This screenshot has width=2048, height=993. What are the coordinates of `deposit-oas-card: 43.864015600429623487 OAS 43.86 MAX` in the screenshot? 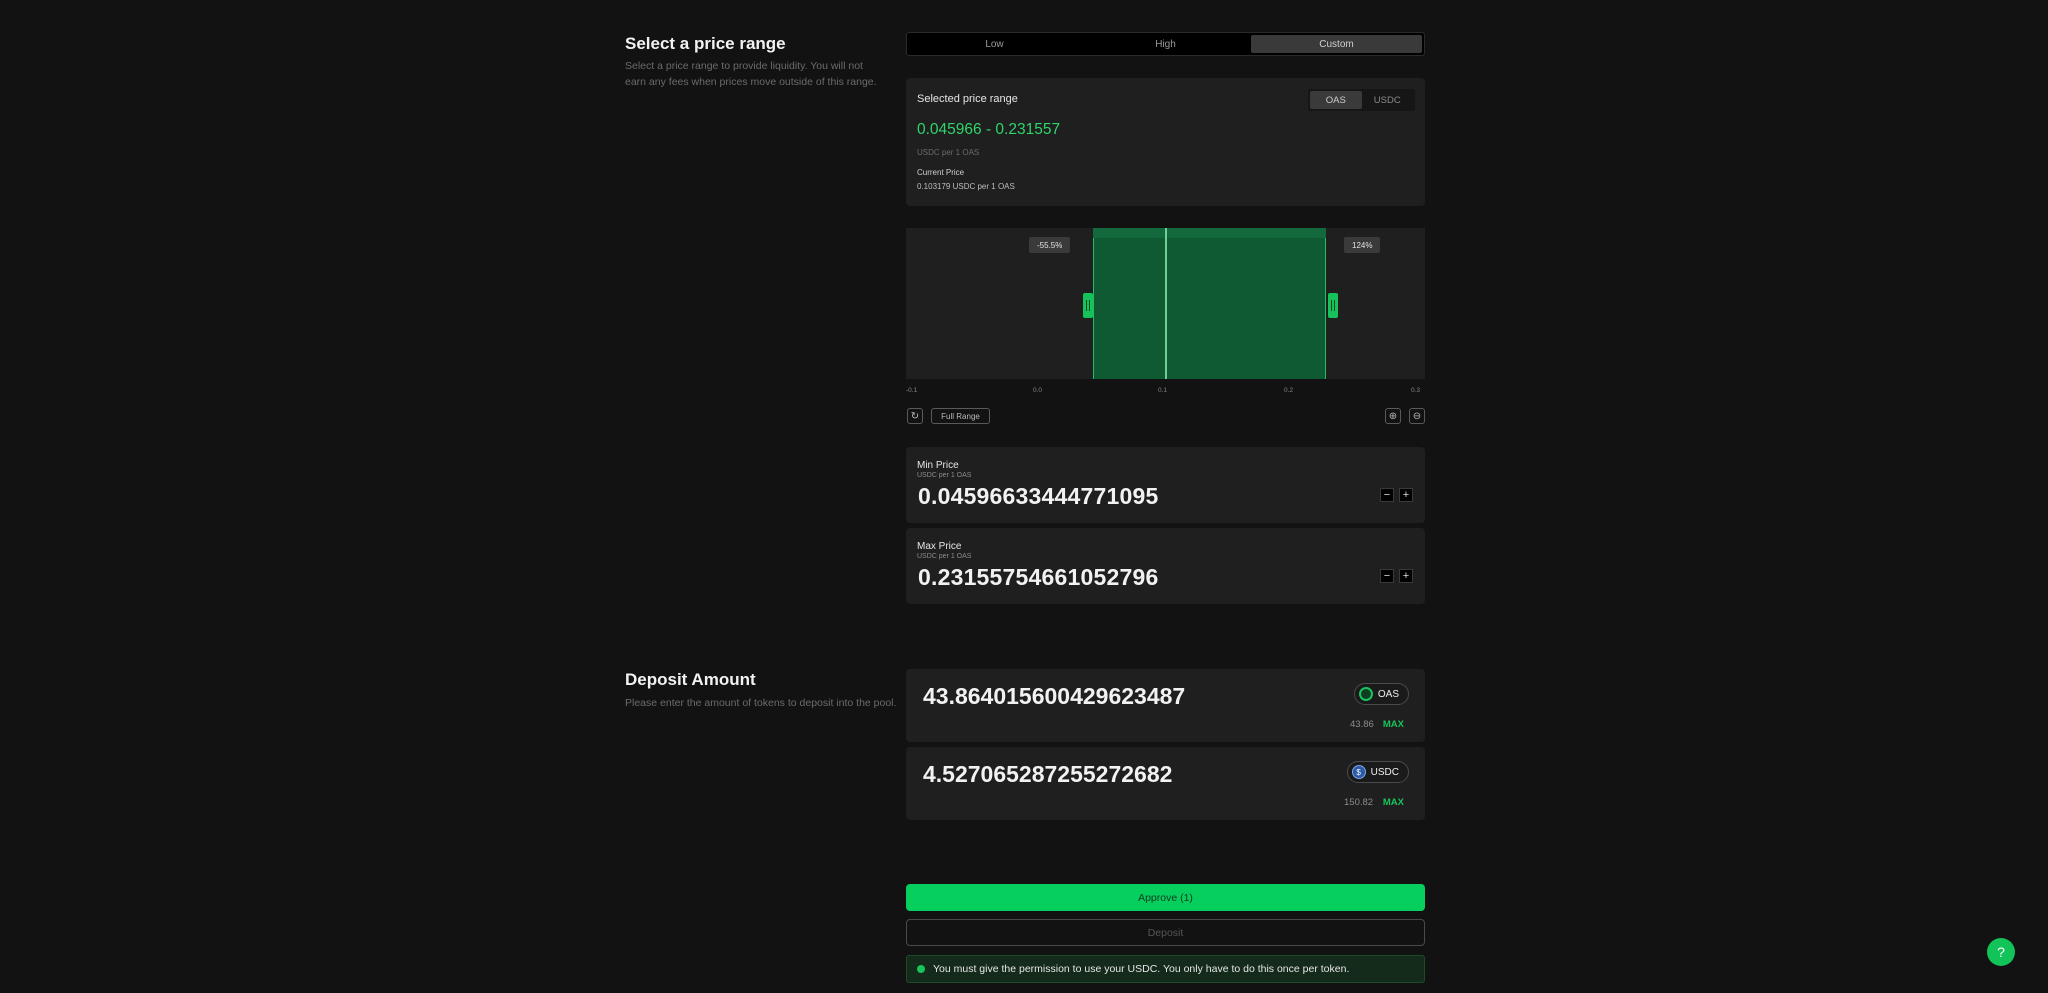 It's located at (1165, 705).